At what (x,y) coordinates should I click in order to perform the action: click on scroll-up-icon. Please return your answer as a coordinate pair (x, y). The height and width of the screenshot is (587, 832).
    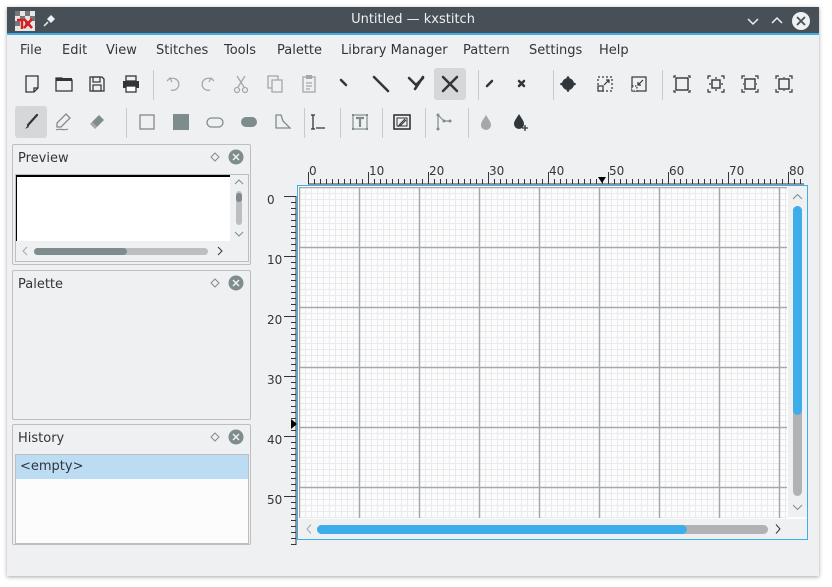
    Looking at the image, I should click on (239, 182).